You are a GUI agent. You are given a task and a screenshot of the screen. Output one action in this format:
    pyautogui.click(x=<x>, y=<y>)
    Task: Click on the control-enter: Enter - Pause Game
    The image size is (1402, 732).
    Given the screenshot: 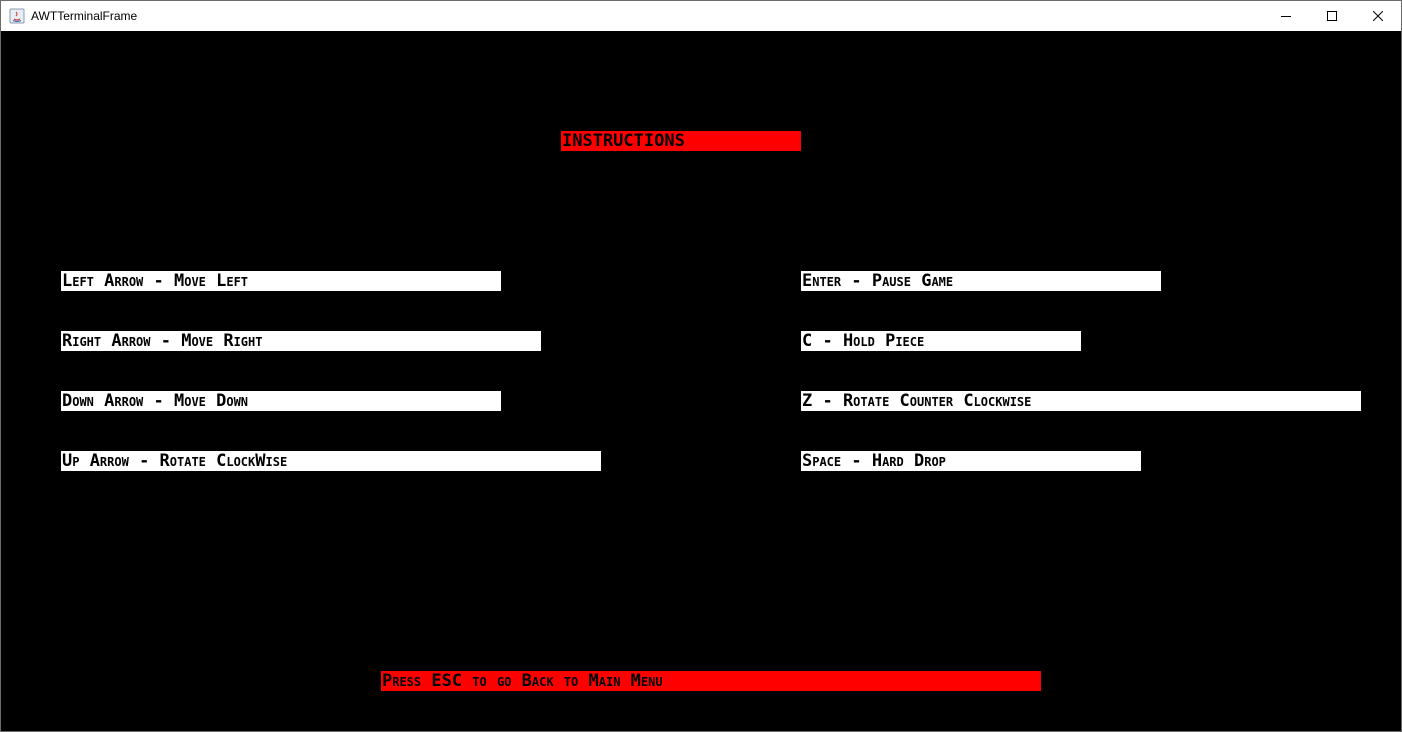 What is the action you would take?
    pyautogui.click(x=981, y=281)
    